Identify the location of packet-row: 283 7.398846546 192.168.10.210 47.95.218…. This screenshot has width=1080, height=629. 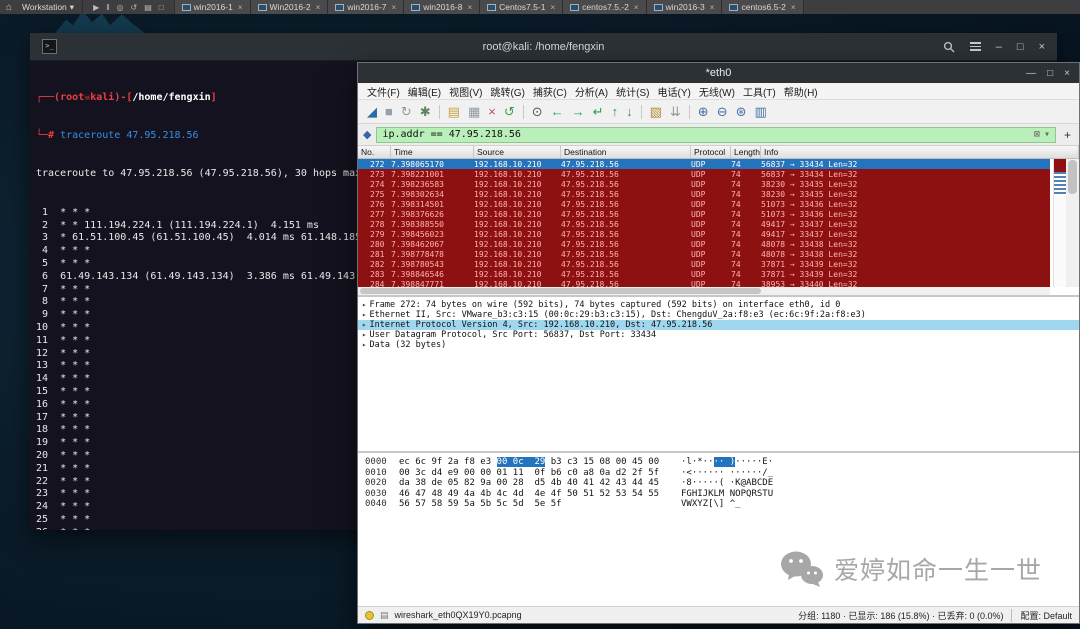
(704, 274).